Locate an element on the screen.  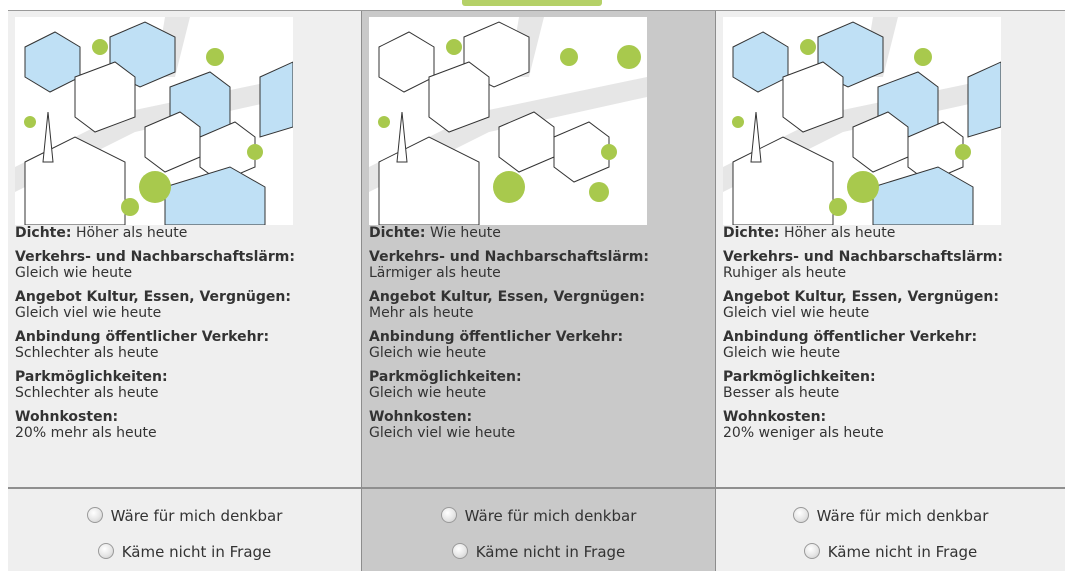
radio-option-nicht-3: Käme nicht in Frage is located at coordinates (890, 552).